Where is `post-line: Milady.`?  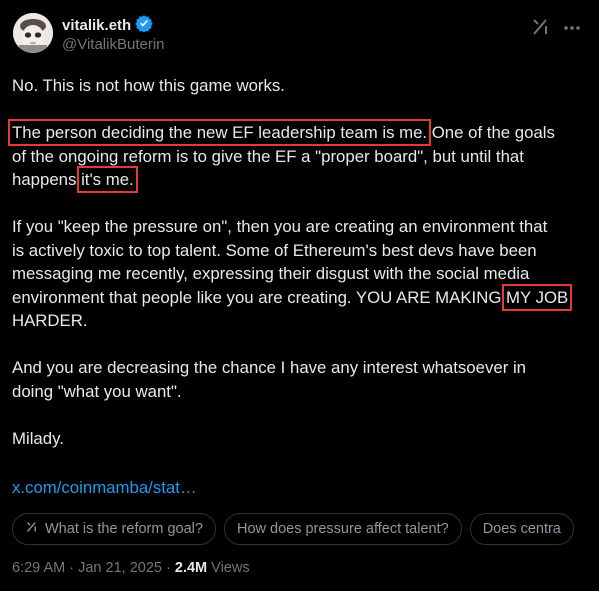
post-line: Milady. is located at coordinates (38, 438).